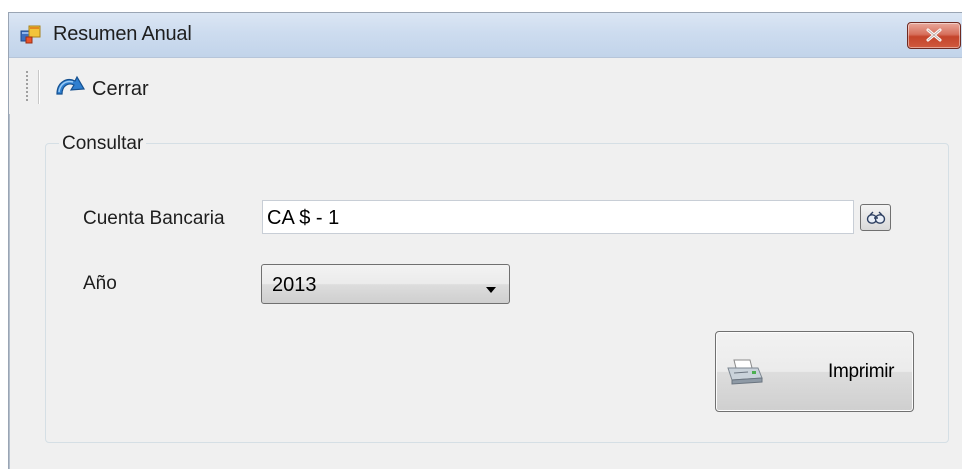 The height and width of the screenshot is (469, 962). I want to click on redo-arrow-icon, so click(70, 88).